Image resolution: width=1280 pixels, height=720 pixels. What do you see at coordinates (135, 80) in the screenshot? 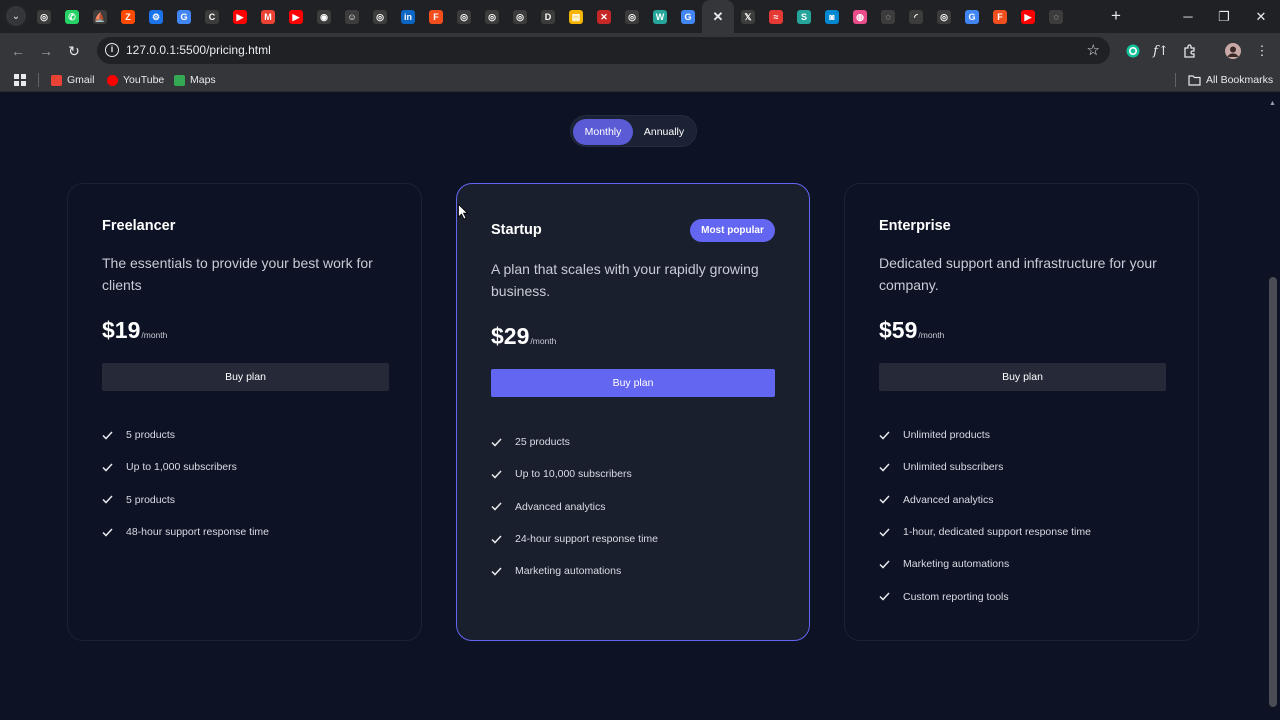
I see `bookmark-youtube: YouTube` at bounding box center [135, 80].